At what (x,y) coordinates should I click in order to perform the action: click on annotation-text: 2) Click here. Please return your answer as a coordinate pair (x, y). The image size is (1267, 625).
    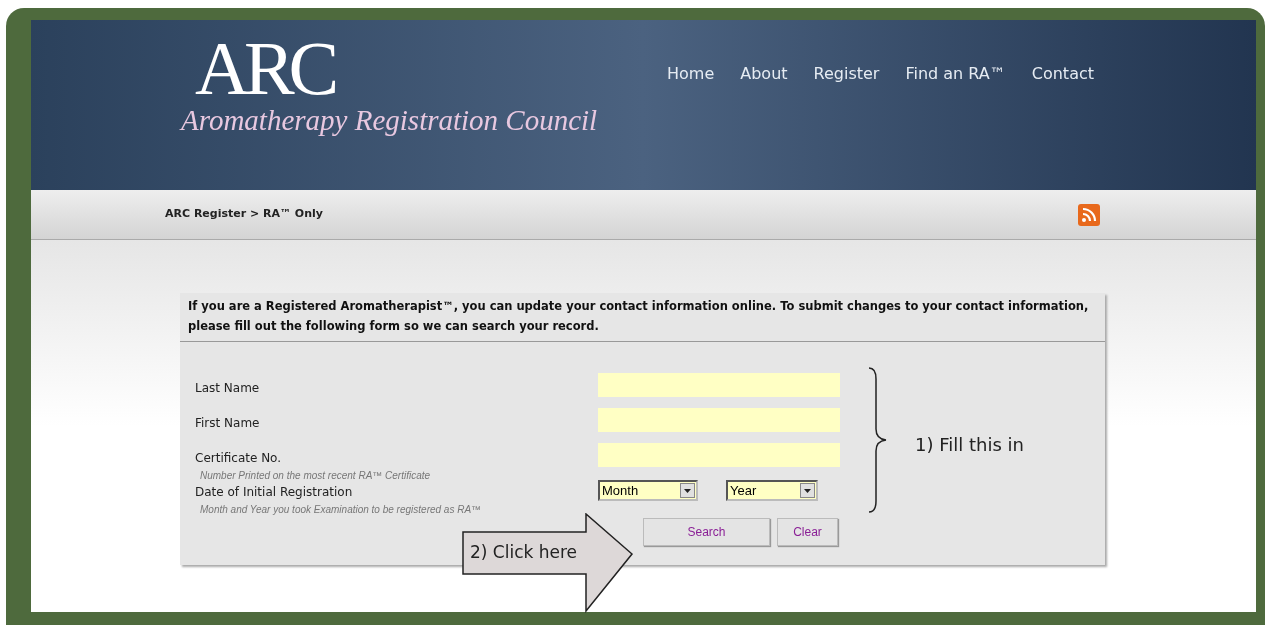
    Looking at the image, I should click on (524, 552).